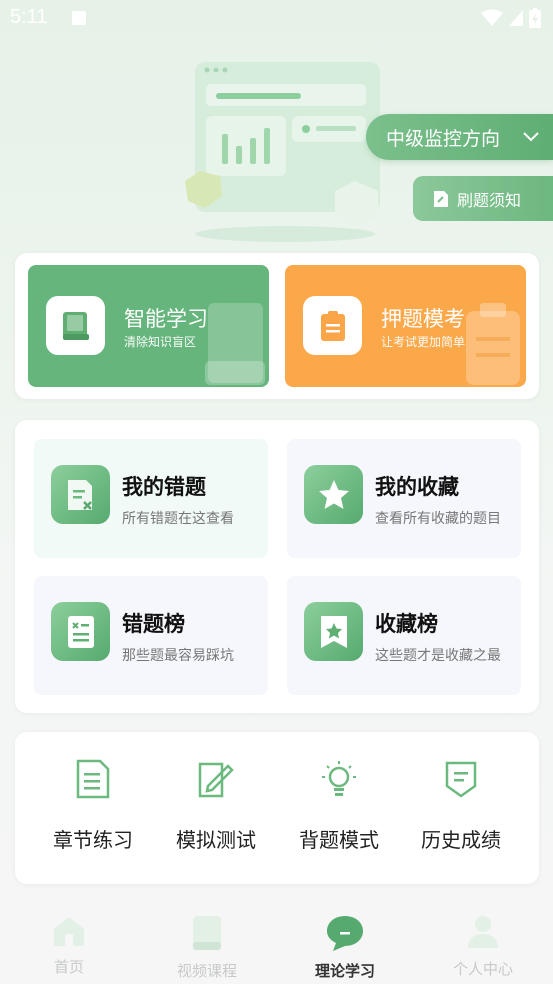  What do you see at coordinates (339, 803) in the screenshot?
I see `memorize-mode-tool: 背题模式` at bounding box center [339, 803].